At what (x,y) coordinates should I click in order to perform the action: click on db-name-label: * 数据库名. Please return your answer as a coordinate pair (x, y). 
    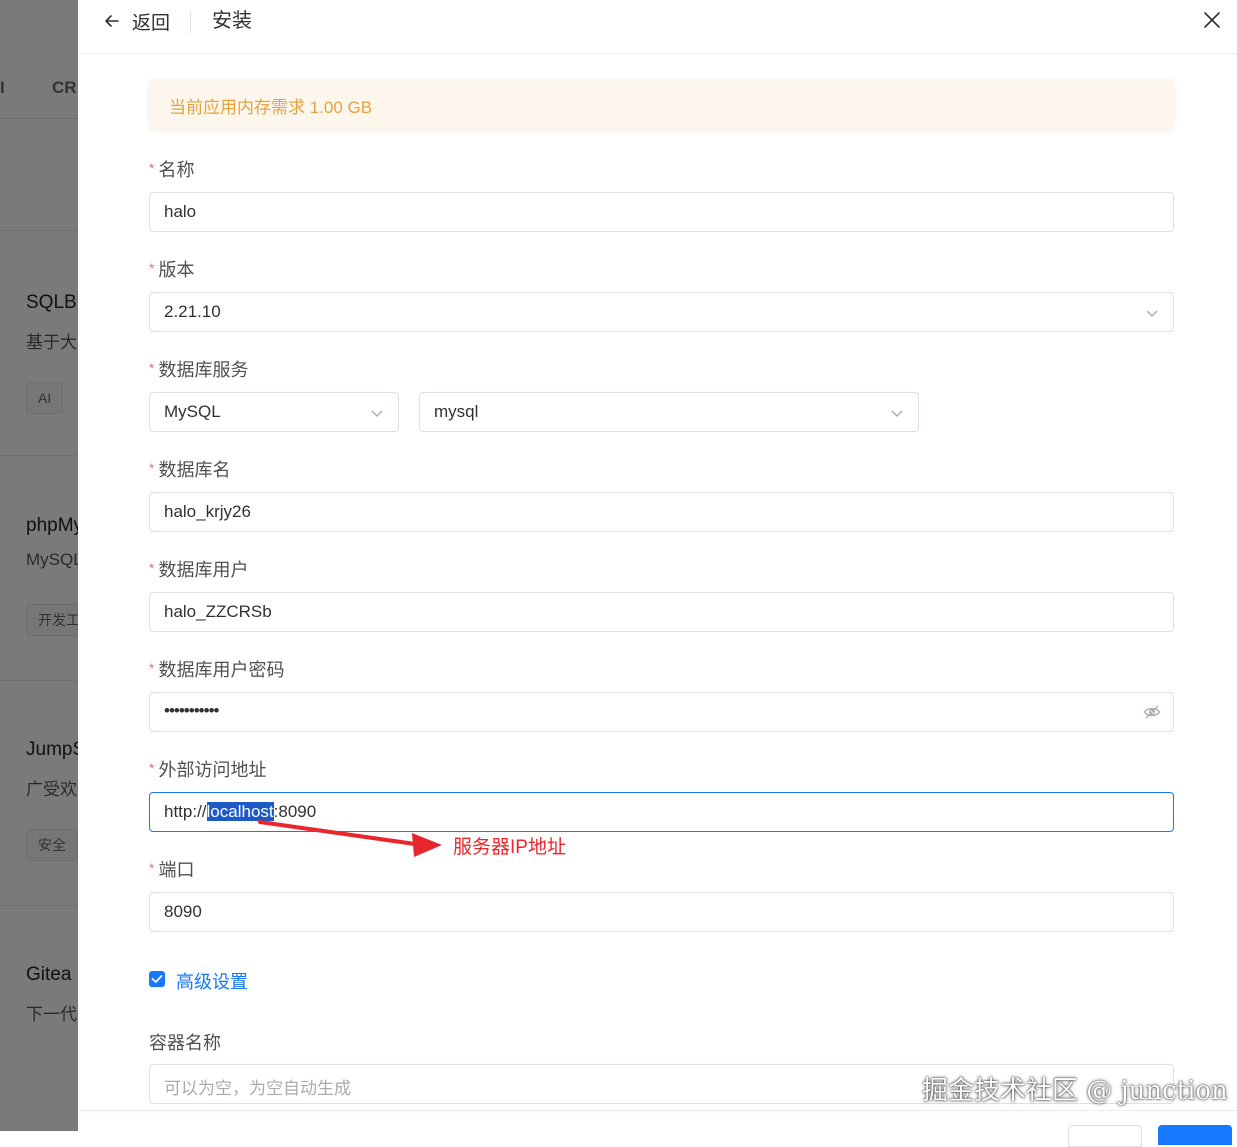
    Looking at the image, I should click on (189, 469).